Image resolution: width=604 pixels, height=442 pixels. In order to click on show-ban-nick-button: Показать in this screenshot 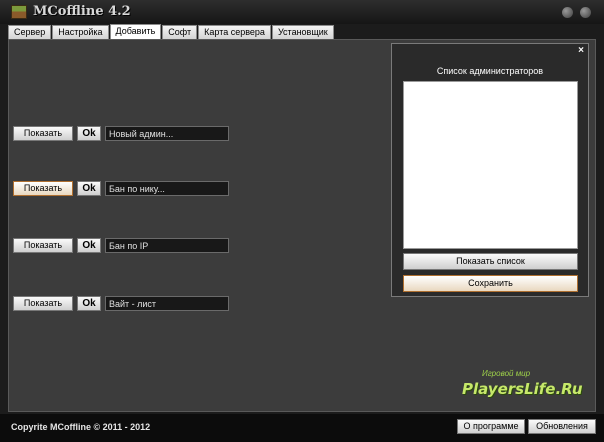, I will do `click(43, 188)`.